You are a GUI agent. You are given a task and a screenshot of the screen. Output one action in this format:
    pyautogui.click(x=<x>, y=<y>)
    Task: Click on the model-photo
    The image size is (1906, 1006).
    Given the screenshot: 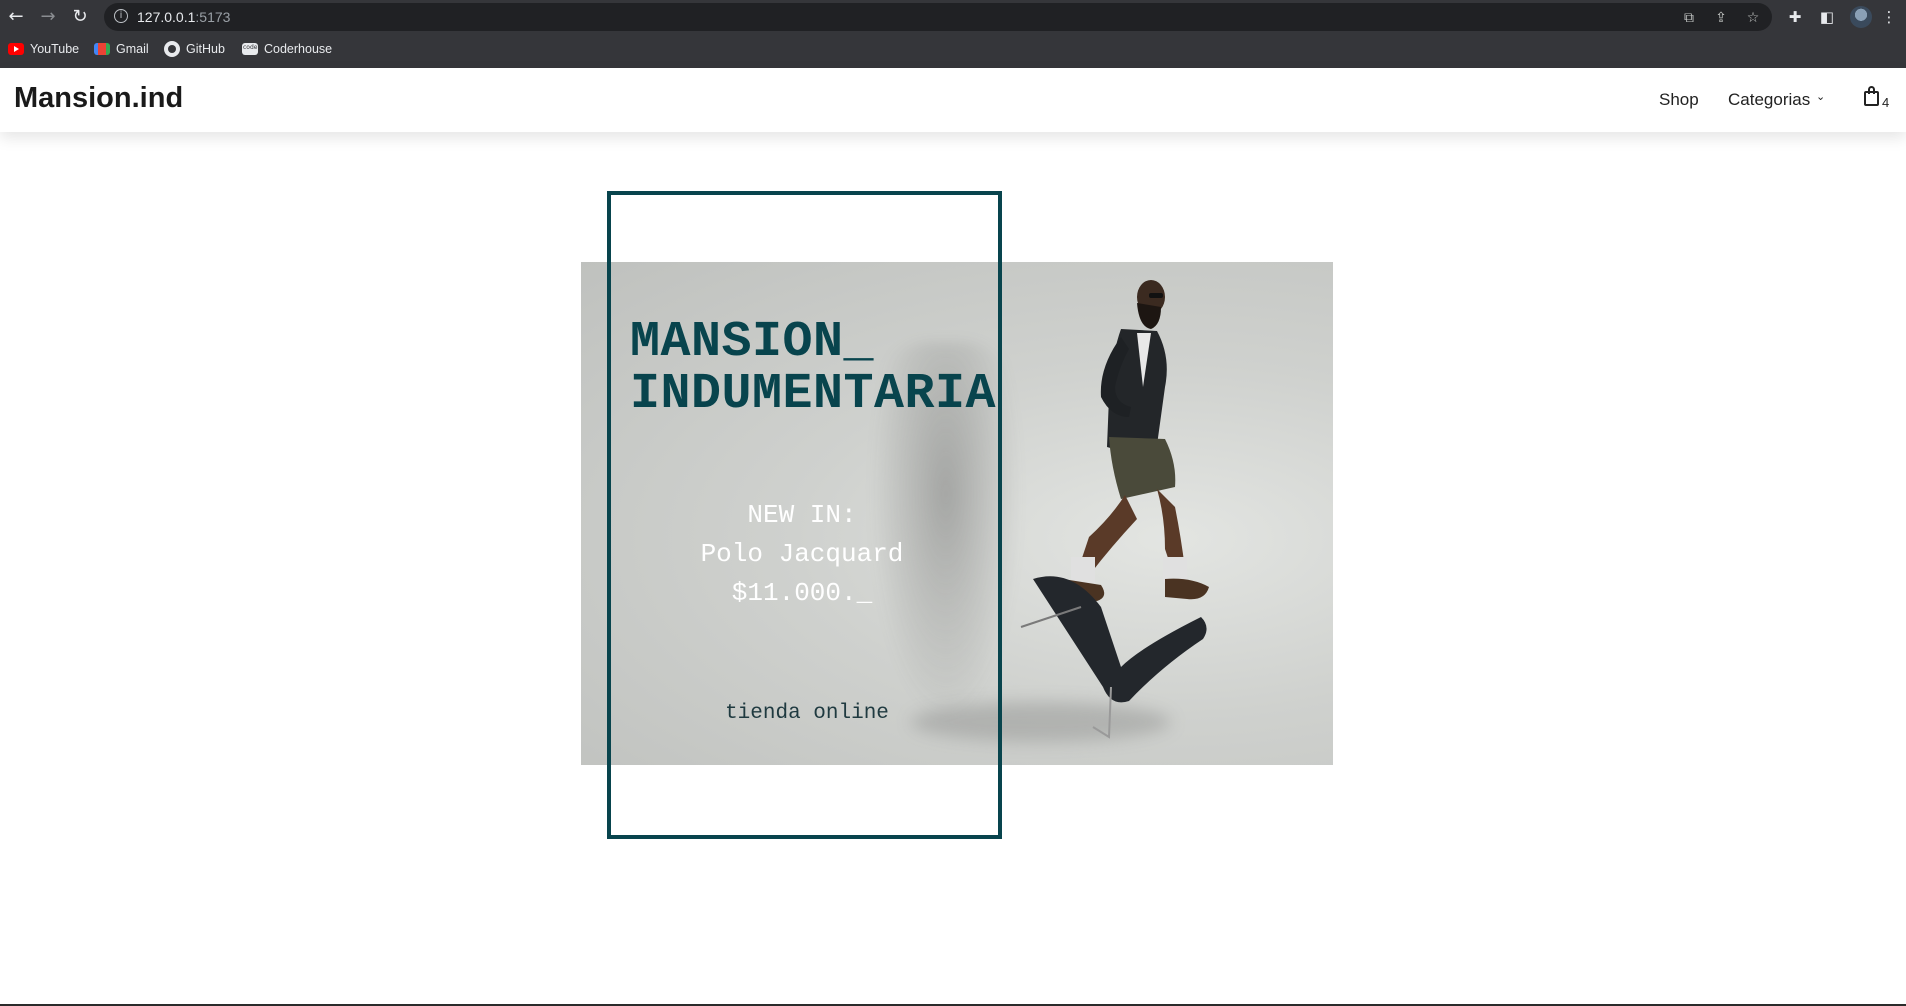 What is the action you would take?
    pyautogui.click(x=1114, y=509)
    